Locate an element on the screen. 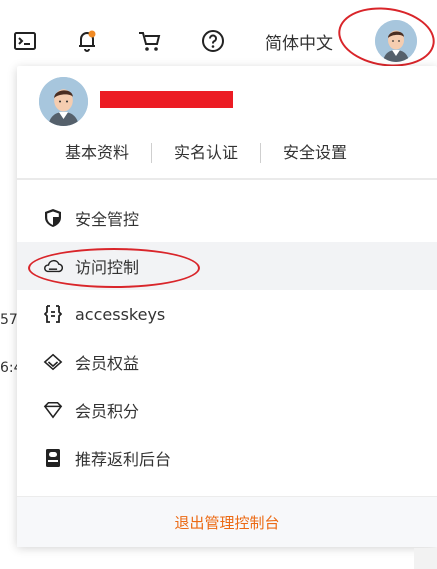  profile-links: 基本资料 实名认证 安全设置 is located at coordinates (227, 153).